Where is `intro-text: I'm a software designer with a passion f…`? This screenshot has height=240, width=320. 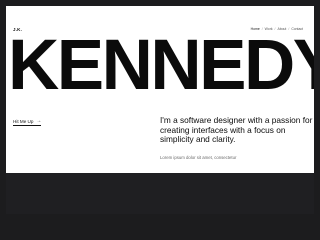
intro-text: I'm a software designer with a passion f… is located at coordinates (236, 129).